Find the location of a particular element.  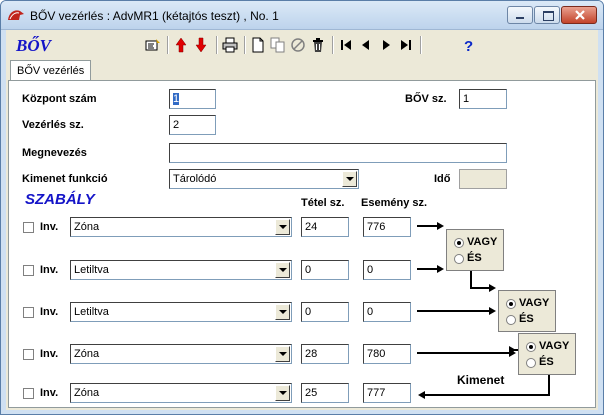

prev-icon is located at coordinates (365, 45).